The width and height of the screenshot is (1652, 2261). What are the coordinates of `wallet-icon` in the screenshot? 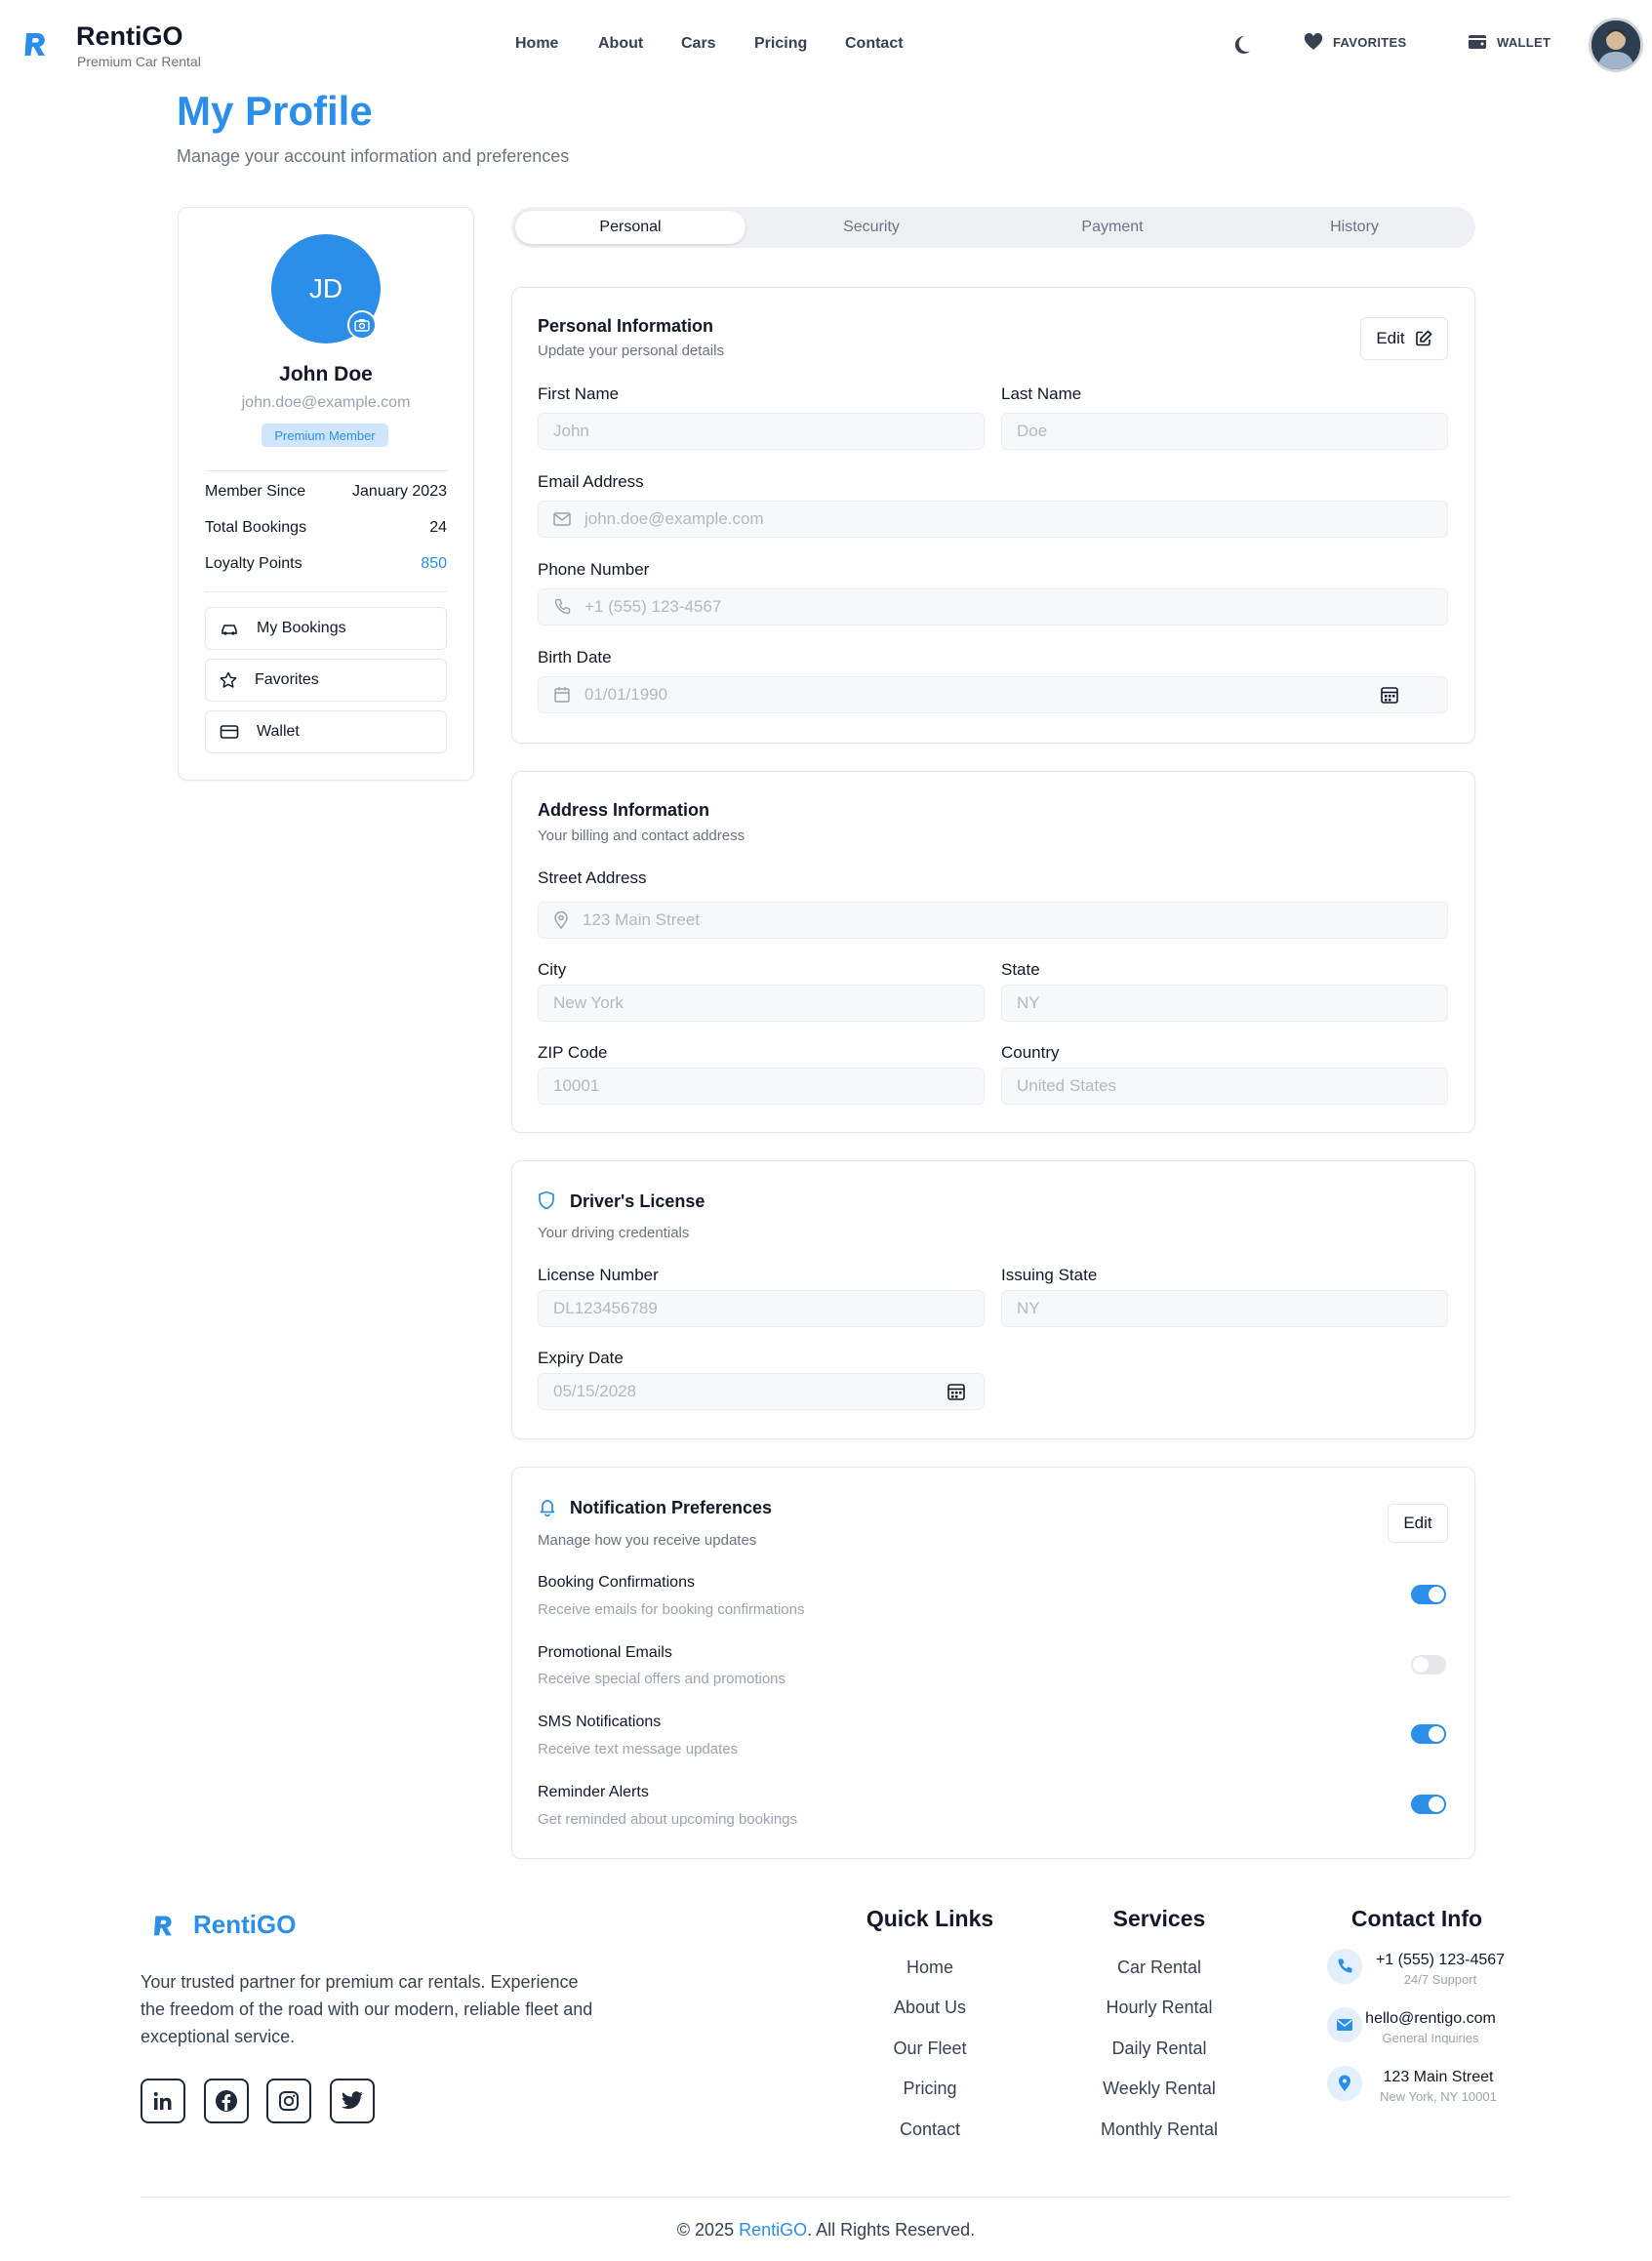 It's located at (1477, 42).